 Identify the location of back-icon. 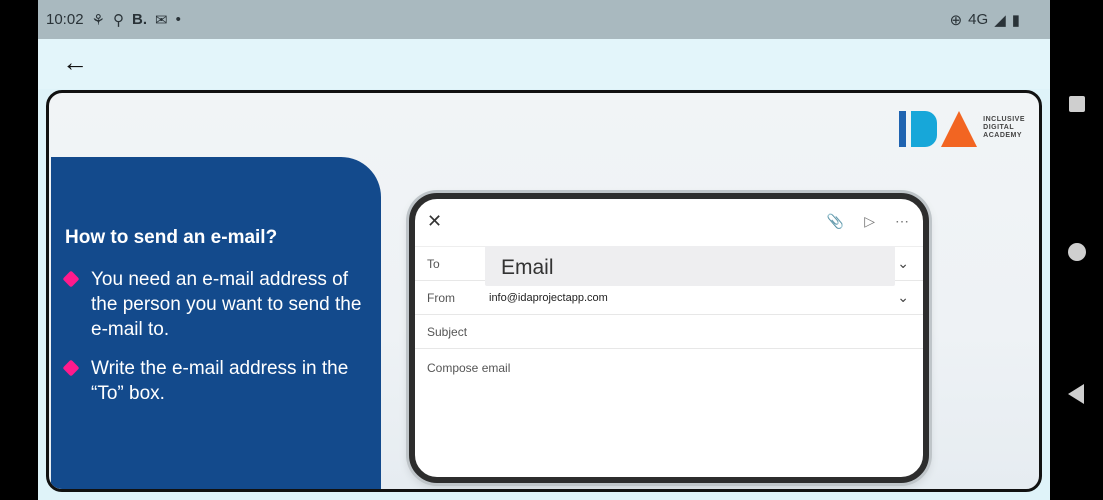
(1076, 394).